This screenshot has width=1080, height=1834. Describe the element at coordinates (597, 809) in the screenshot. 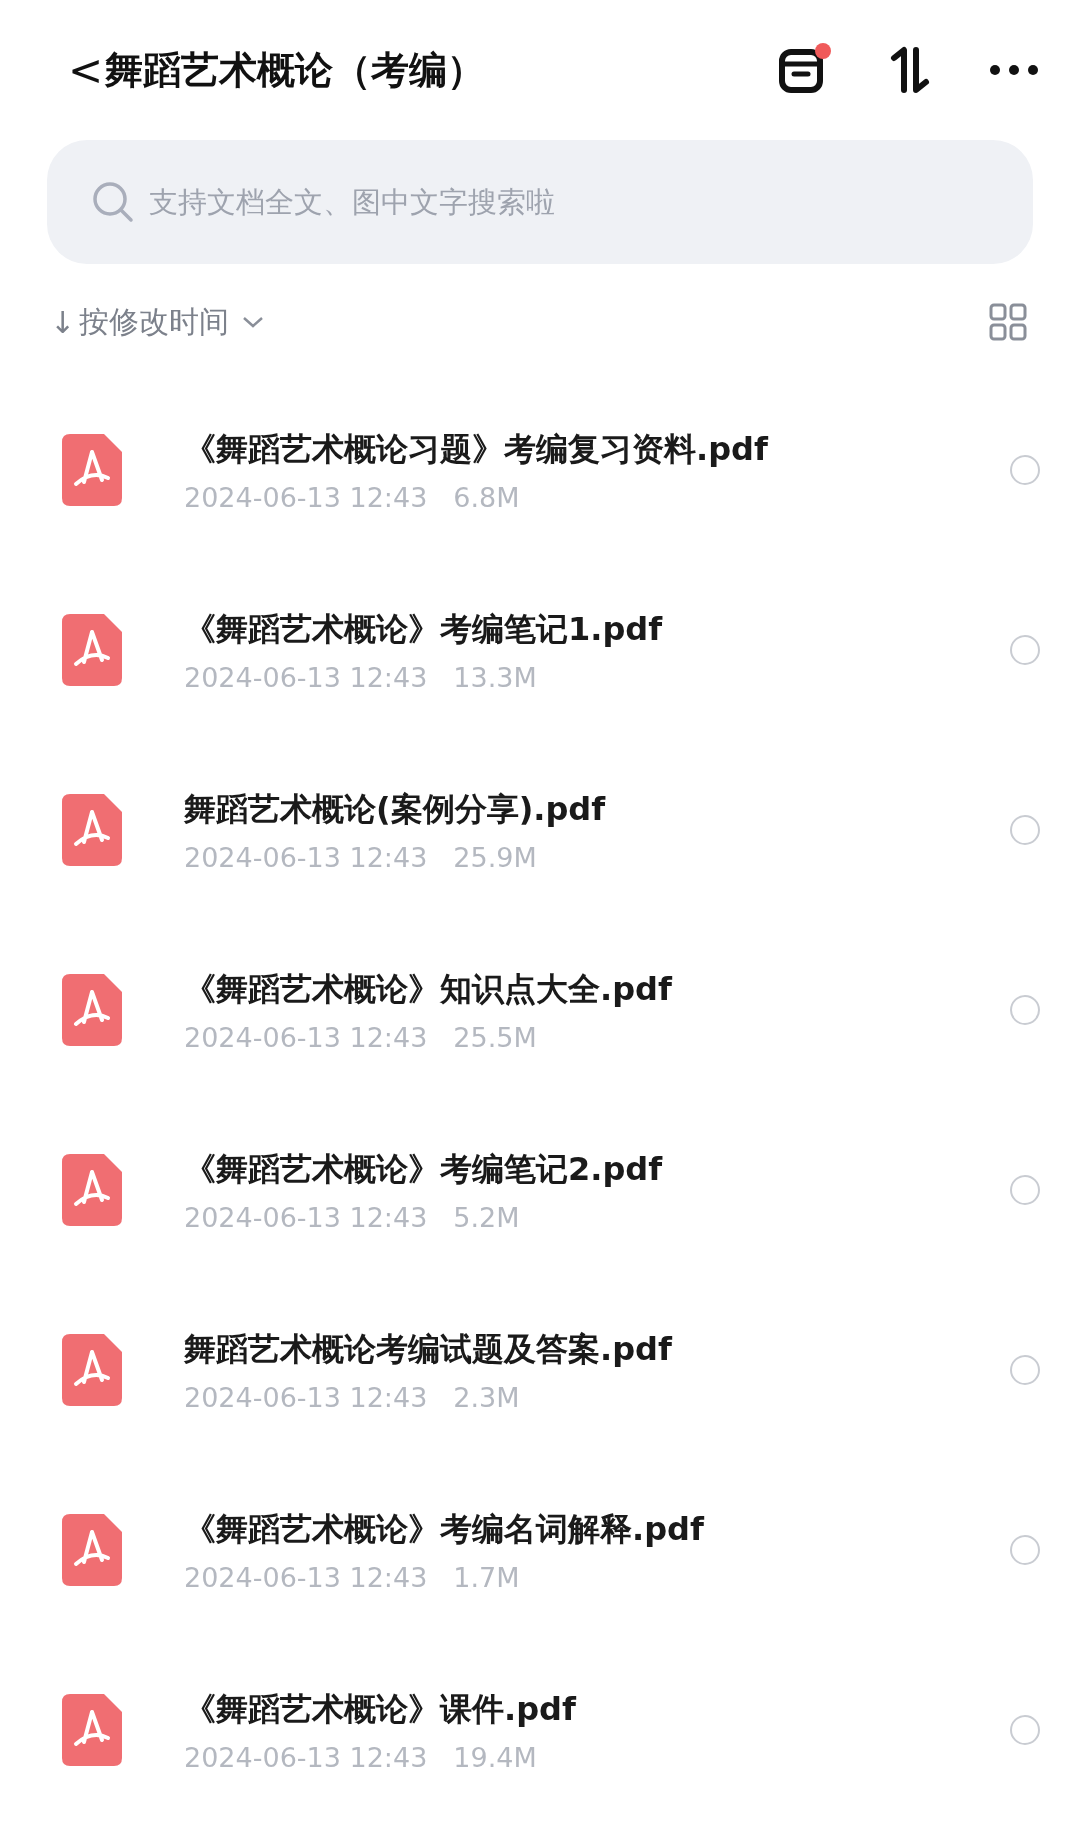

I see `file-name: 舞蹈艺术概论(案例分享).pdf` at that location.